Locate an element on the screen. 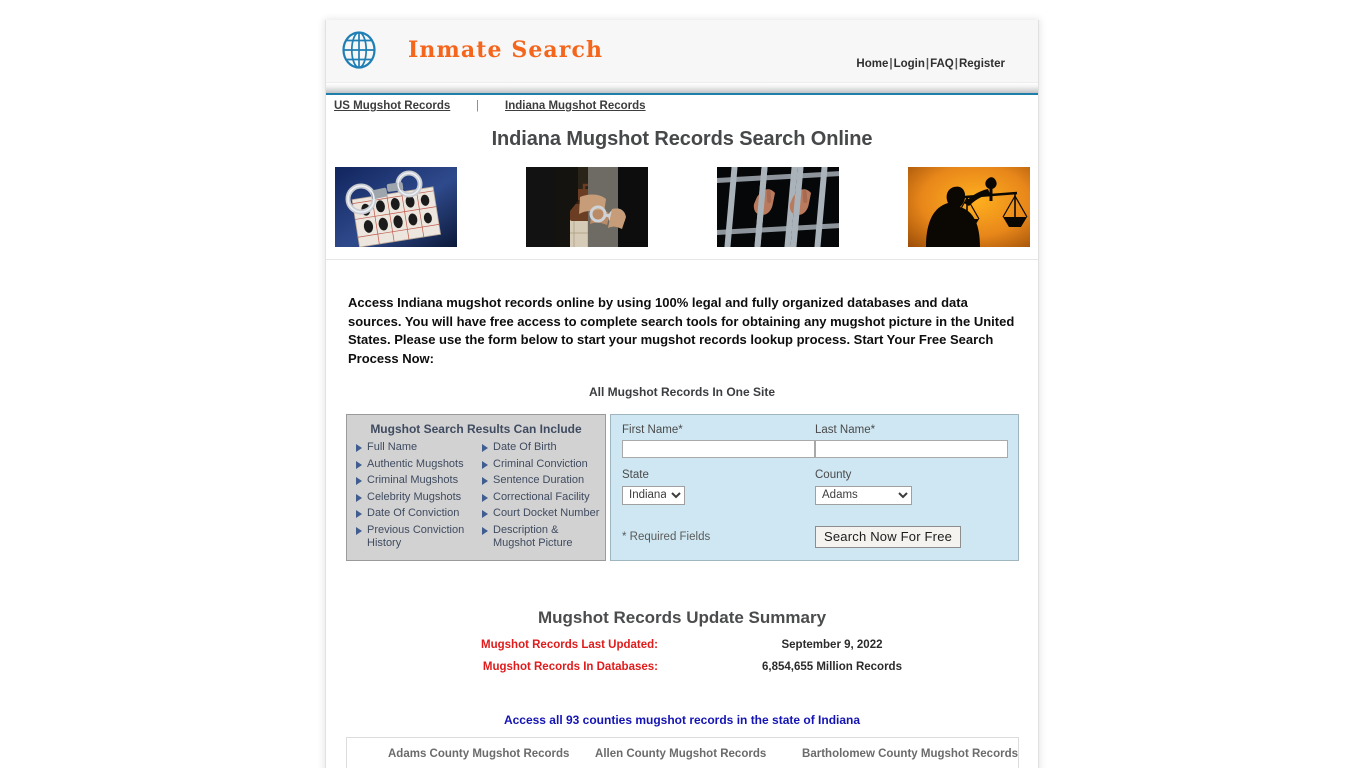 The image size is (1366, 768). name-fields-row: First Name* Last Name* is located at coordinates (815, 441).